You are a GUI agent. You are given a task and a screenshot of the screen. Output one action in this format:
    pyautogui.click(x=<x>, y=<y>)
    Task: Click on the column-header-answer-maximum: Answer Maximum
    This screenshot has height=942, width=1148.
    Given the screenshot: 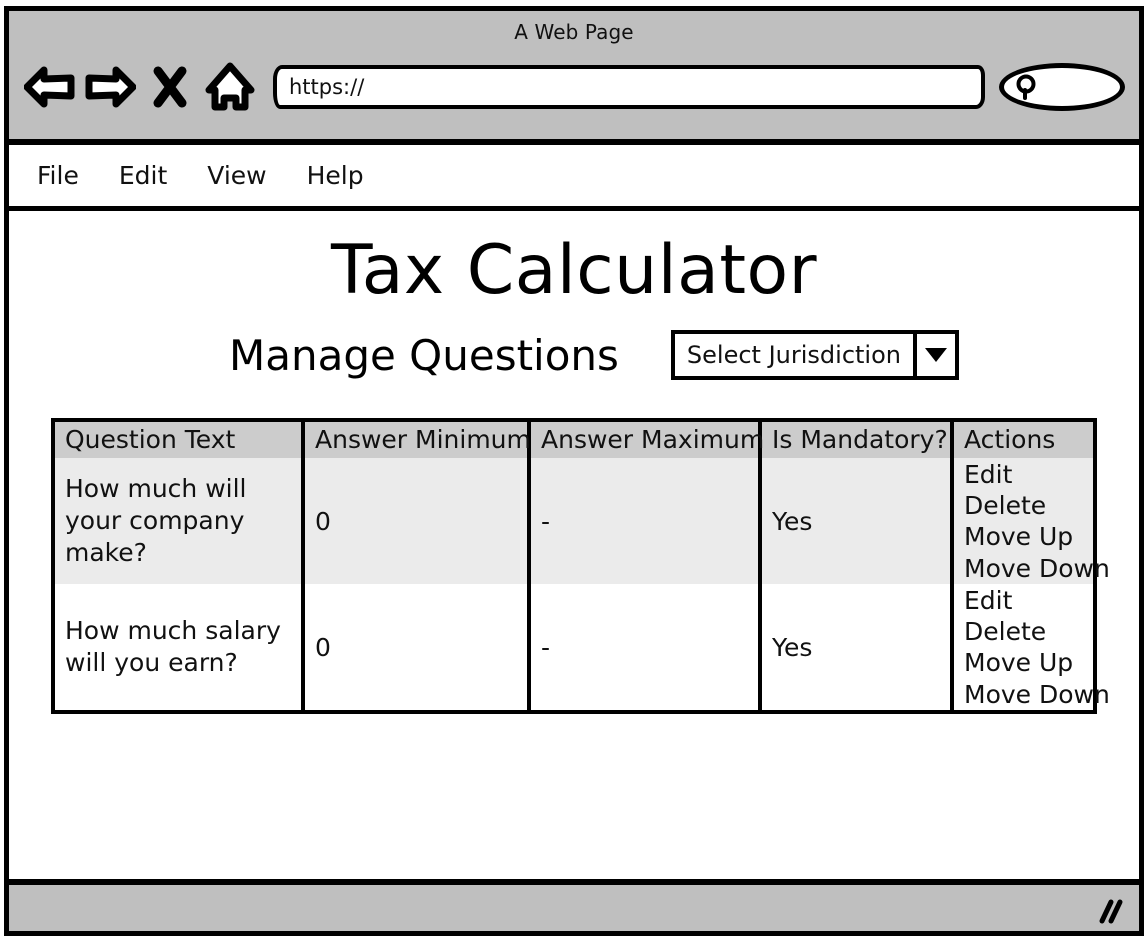 What is the action you would take?
    pyautogui.click(x=646, y=440)
    